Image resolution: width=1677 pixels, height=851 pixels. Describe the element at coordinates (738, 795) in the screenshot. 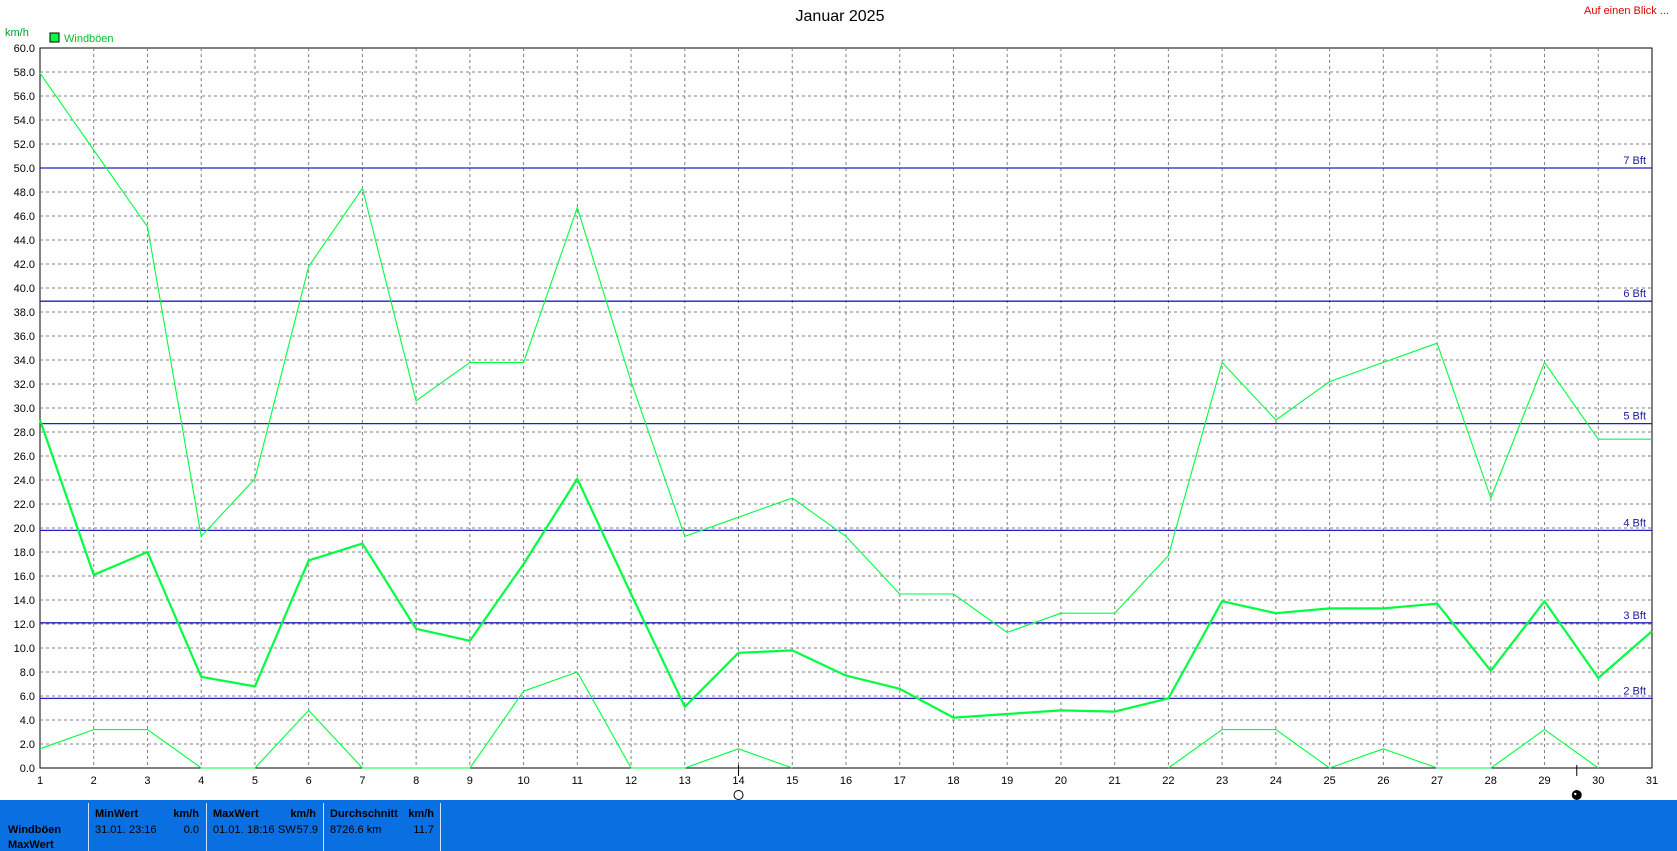

I see `full-moon-icon` at that location.